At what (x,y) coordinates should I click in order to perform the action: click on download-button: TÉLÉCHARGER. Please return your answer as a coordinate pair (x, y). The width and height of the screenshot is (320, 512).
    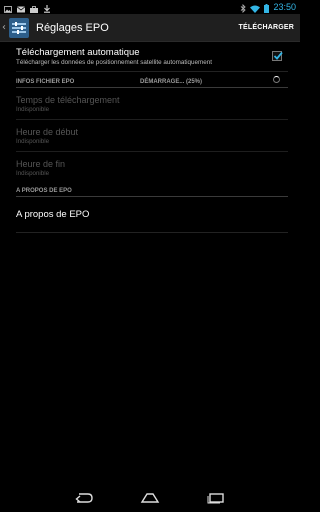
    Looking at the image, I should click on (266, 27).